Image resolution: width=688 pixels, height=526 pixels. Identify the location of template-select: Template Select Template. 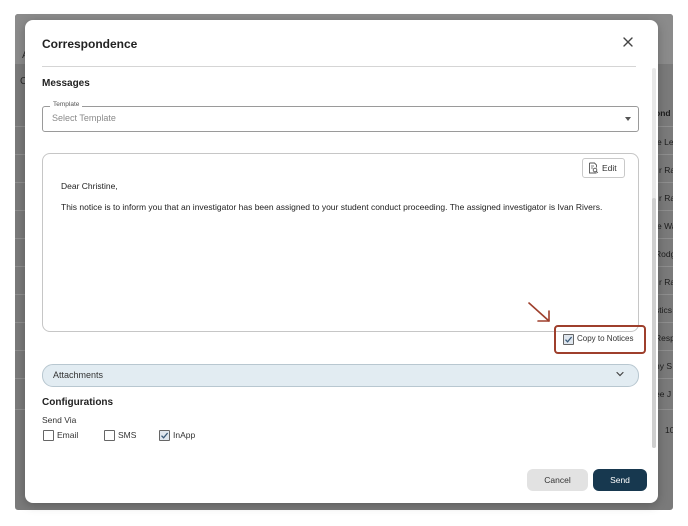
(340, 116).